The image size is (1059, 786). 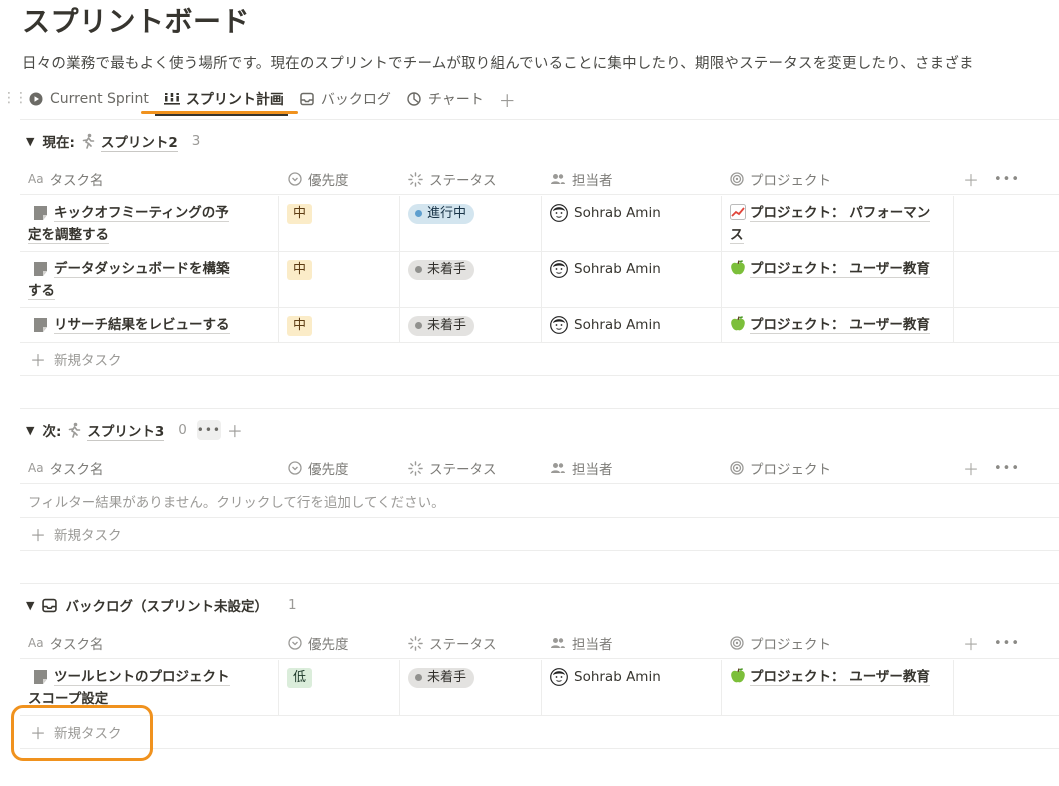 I want to click on task-name: キックオフミーティングの予 定を調整する, so click(x=157, y=224).